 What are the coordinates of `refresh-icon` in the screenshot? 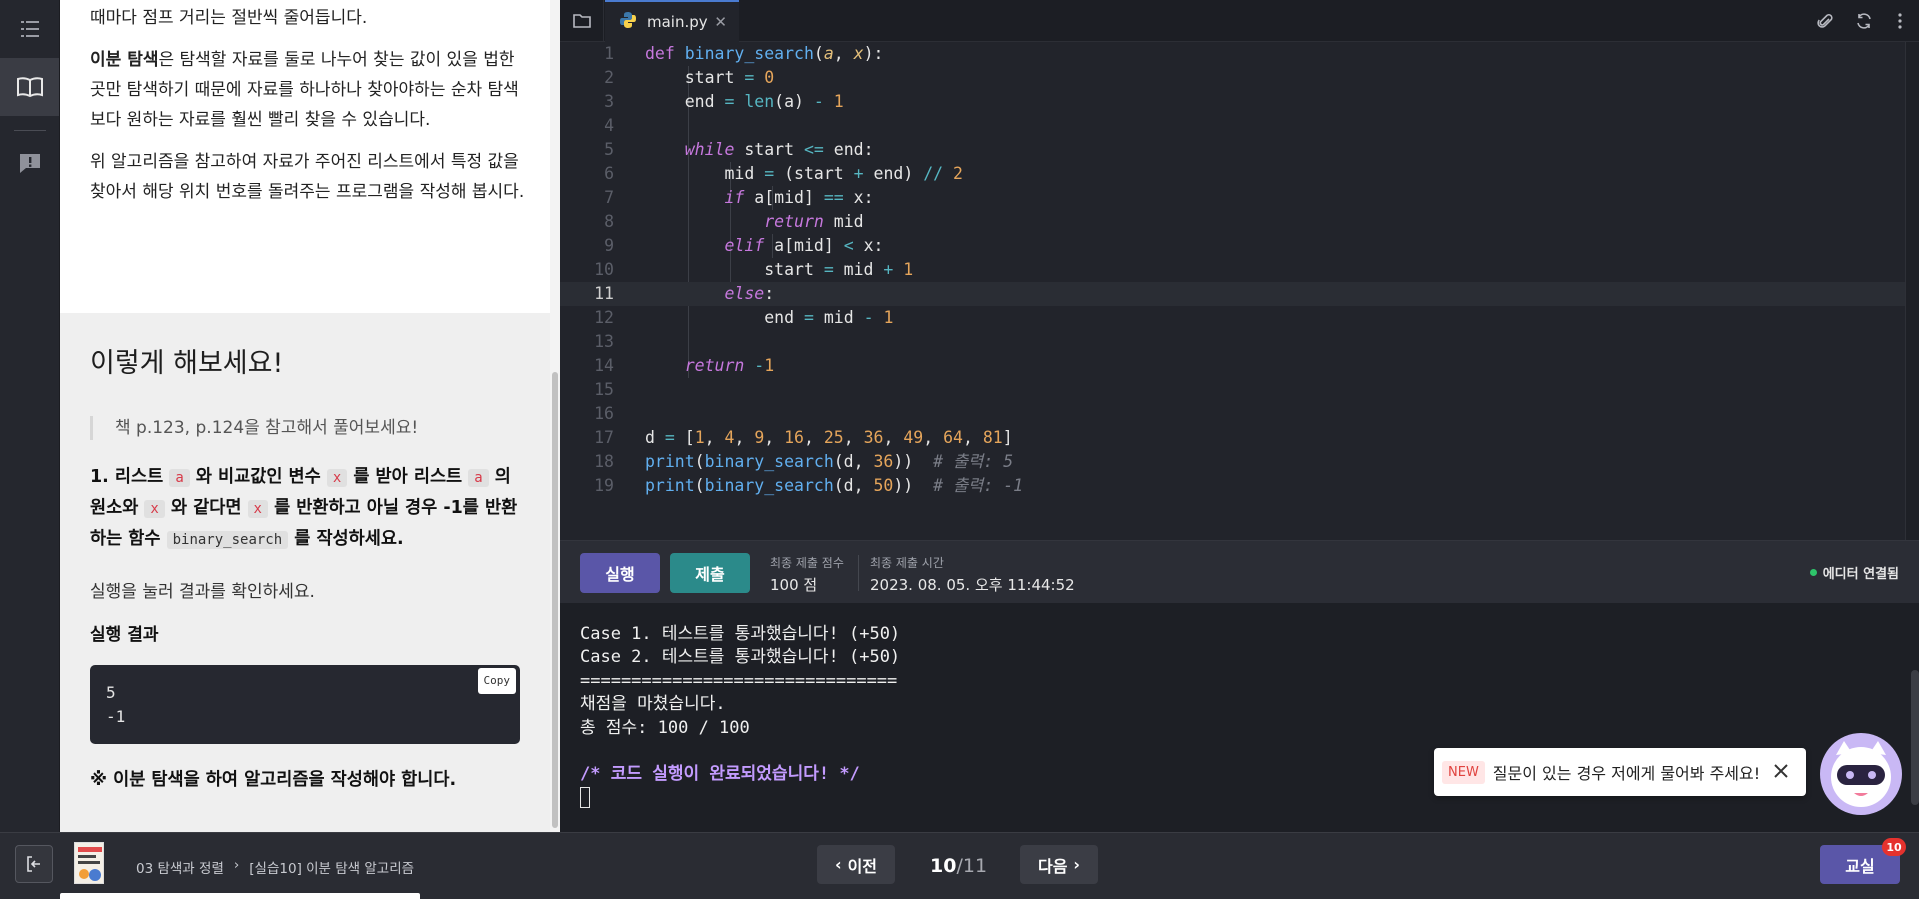 It's located at (1864, 21).